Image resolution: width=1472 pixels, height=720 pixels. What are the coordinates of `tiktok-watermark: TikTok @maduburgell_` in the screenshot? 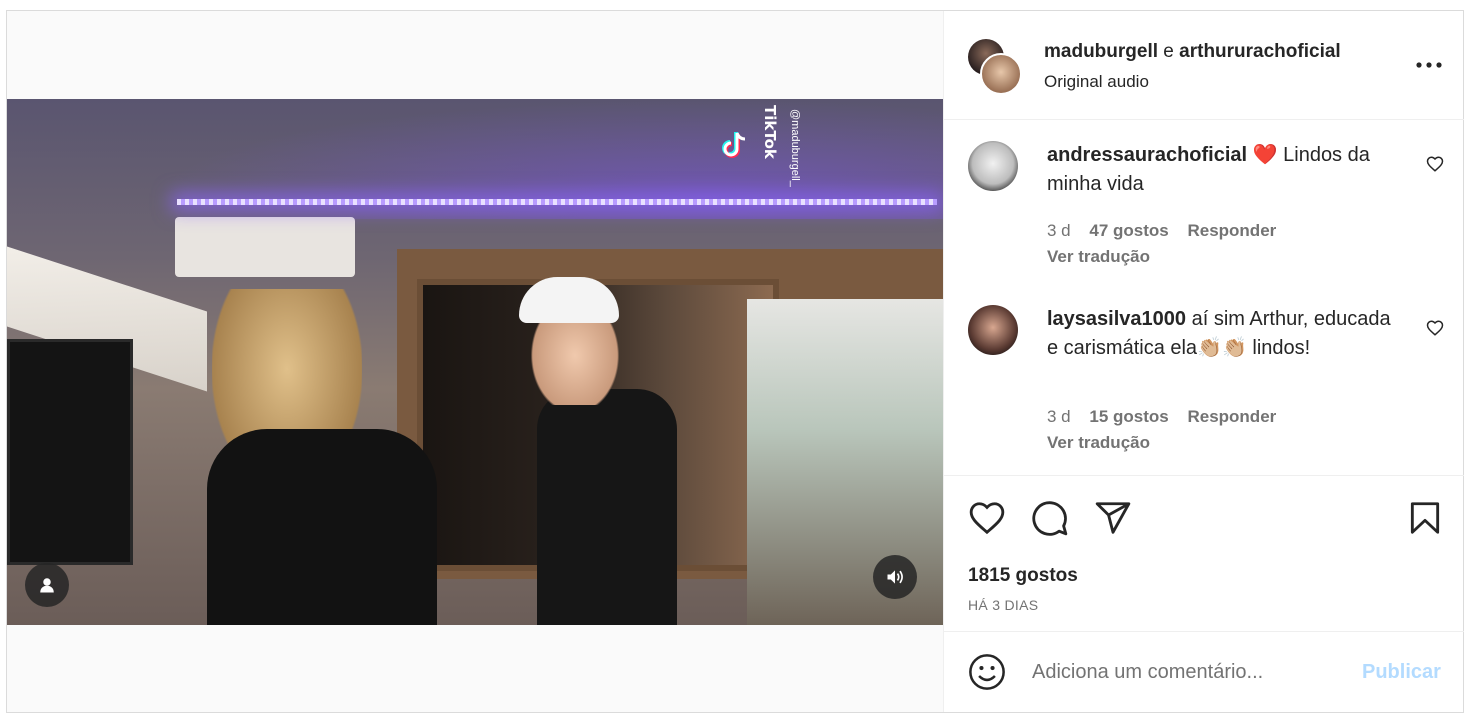 It's located at (758, 165).